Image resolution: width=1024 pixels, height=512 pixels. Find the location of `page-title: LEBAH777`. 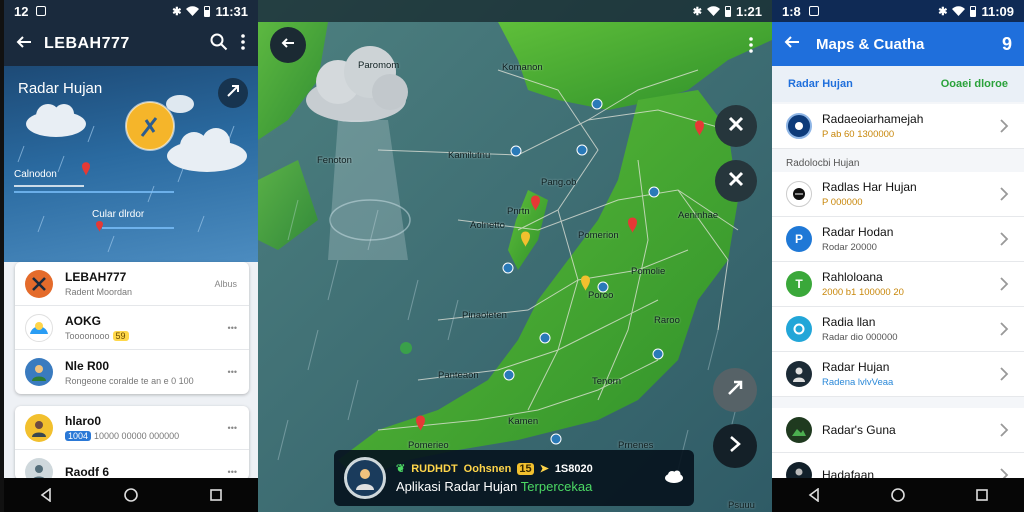

page-title: LEBAH777 is located at coordinates (87, 43).